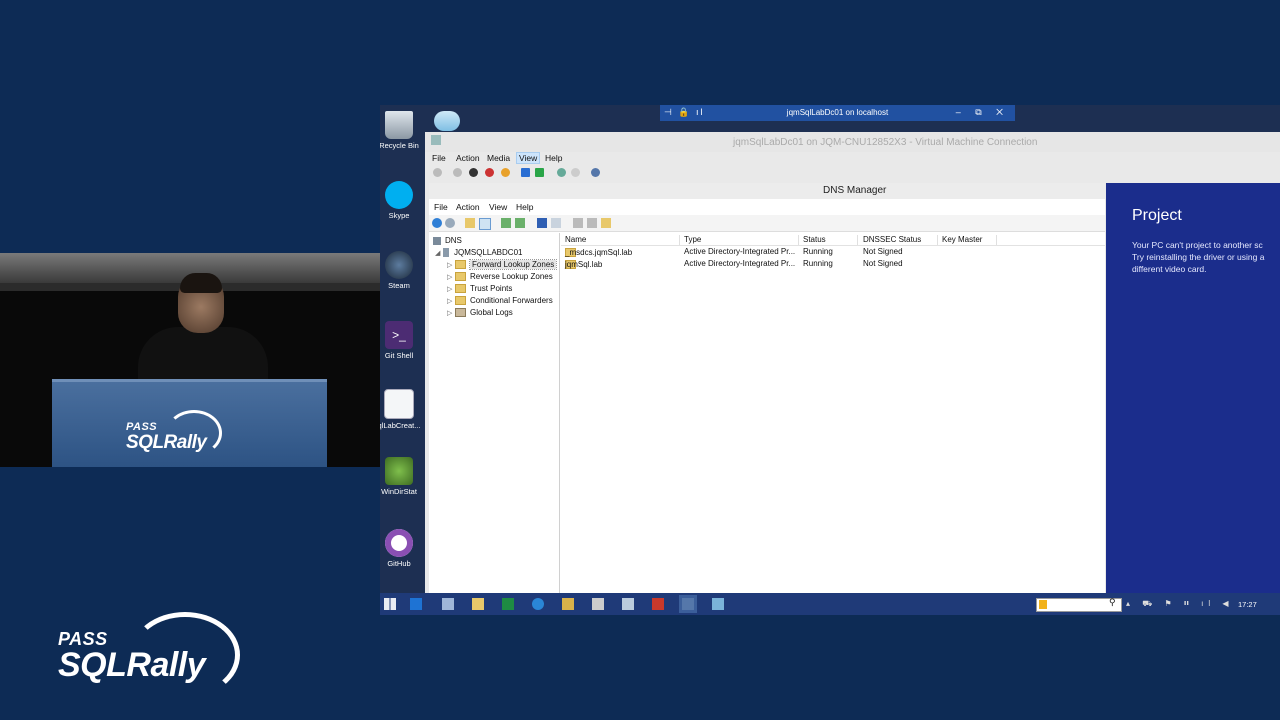 Image resolution: width=1280 pixels, height=720 pixels. Describe the element at coordinates (830, 604) in the screenshot. I see `taskbar: ⚲ ▴ ⛟ ⚑ ⏸ ıl ◀ 17:27` at that location.